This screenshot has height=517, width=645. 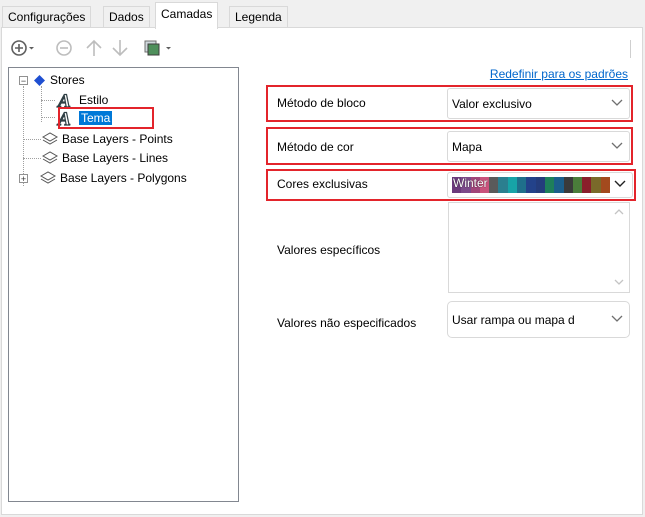 What do you see at coordinates (117, 139) in the screenshot?
I see `tree-label-points: Base Layers - Points` at bounding box center [117, 139].